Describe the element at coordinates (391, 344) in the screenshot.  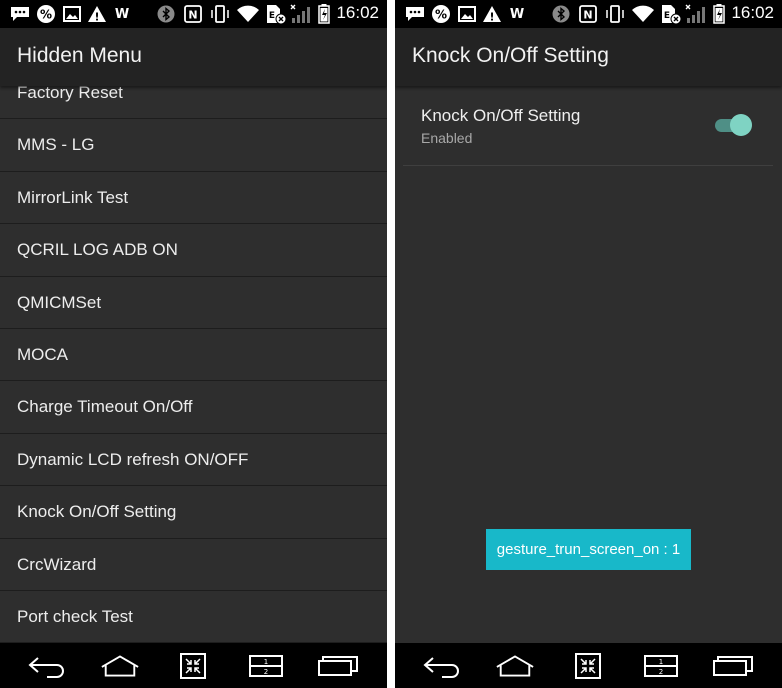
I see `screen-divider` at that location.